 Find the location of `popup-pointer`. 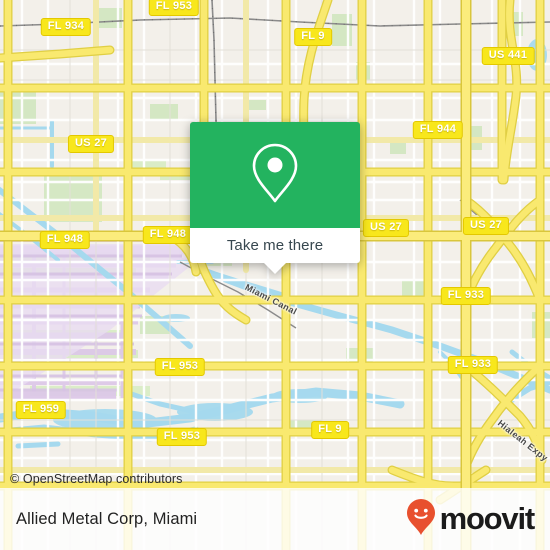

popup-pointer is located at coordinates (275, 268).